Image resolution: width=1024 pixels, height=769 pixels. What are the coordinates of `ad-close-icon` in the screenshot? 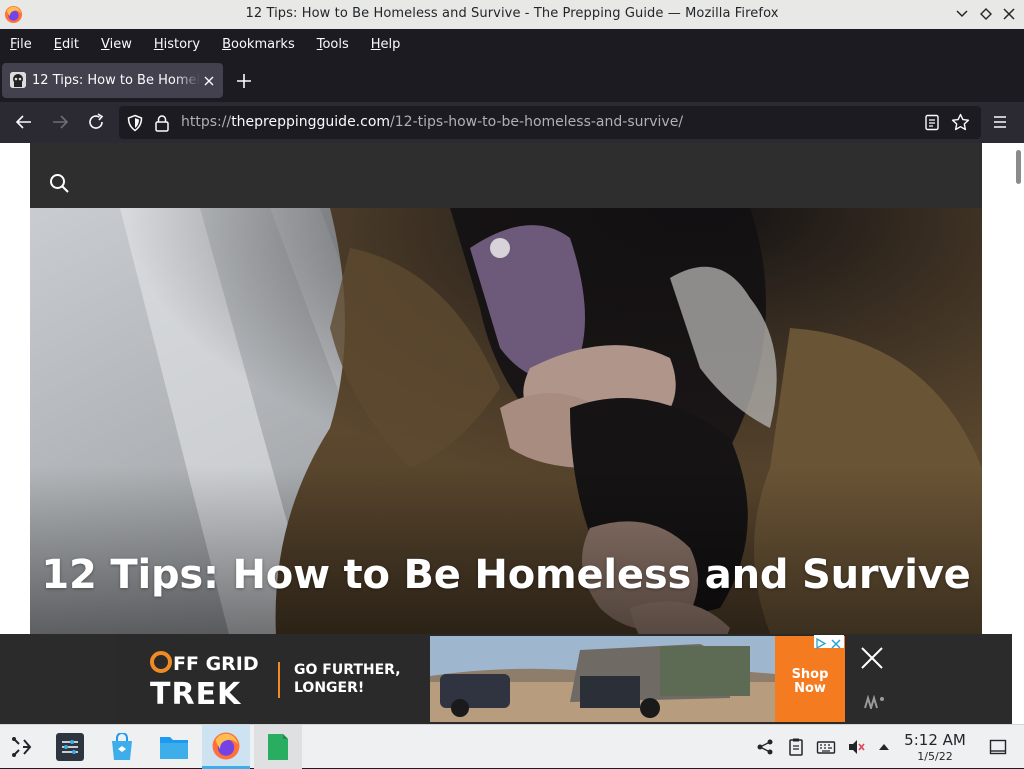 It's located at (872, 658).